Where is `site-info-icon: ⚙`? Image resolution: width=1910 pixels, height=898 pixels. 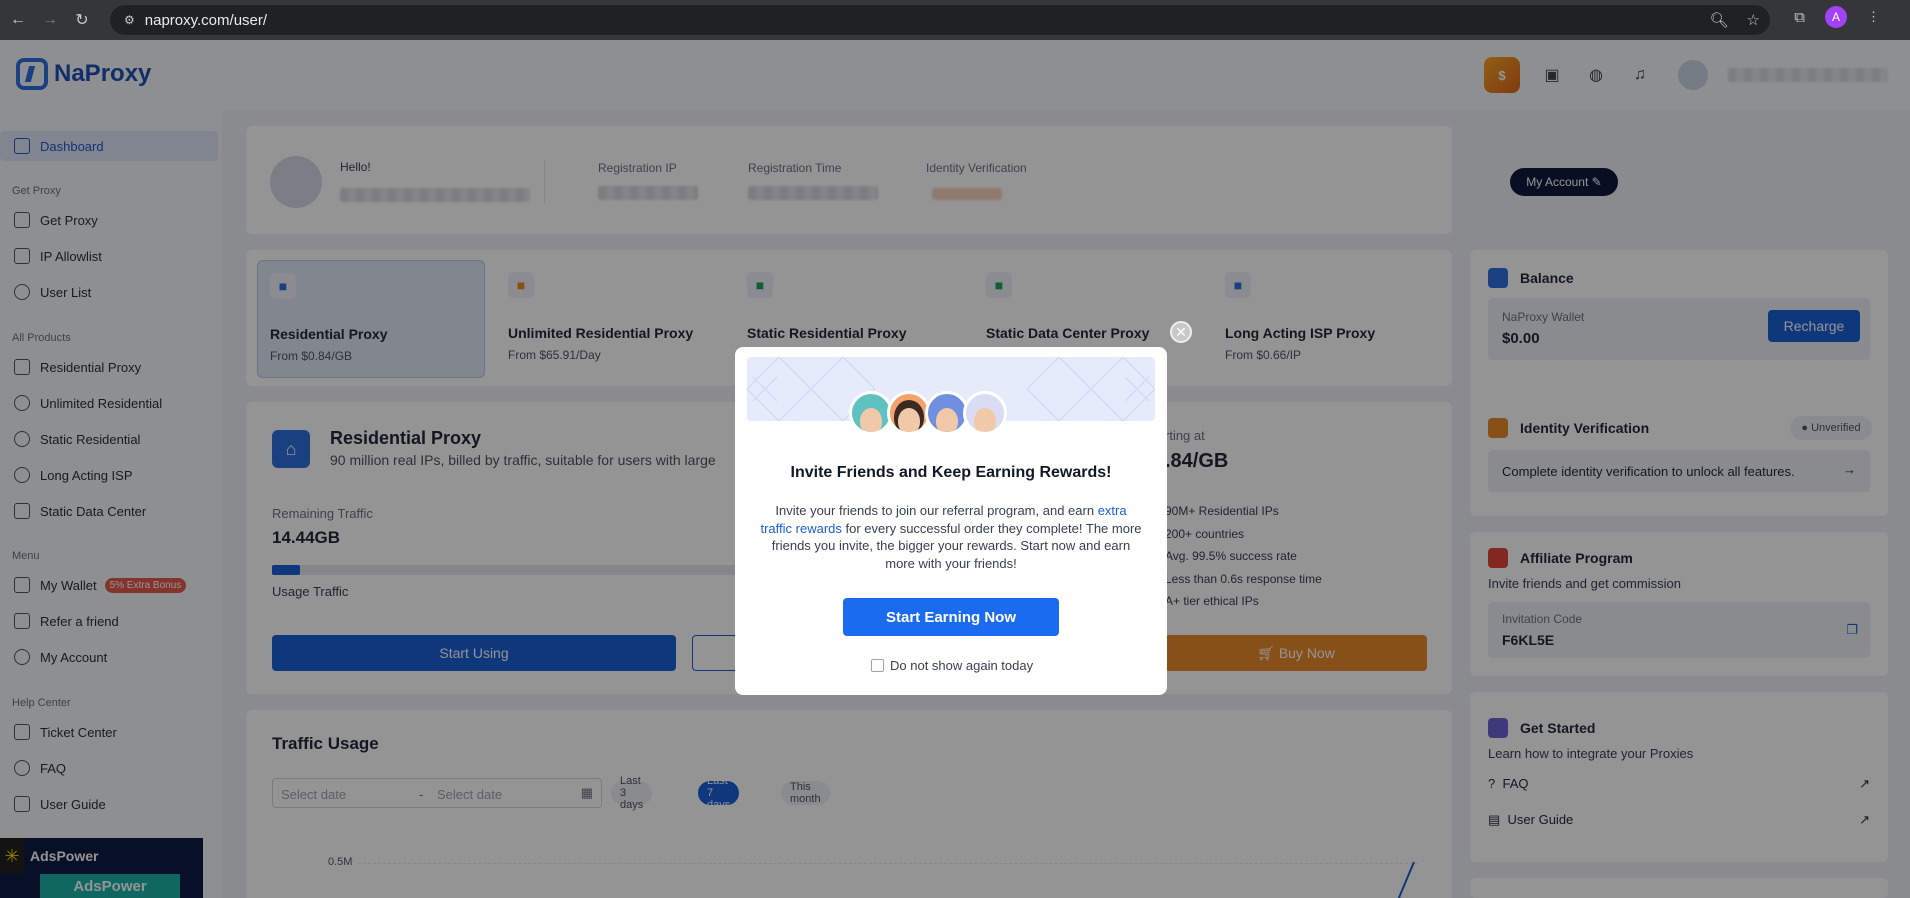 site-info-icon: ⚙ is located at coordinates (129, 20).